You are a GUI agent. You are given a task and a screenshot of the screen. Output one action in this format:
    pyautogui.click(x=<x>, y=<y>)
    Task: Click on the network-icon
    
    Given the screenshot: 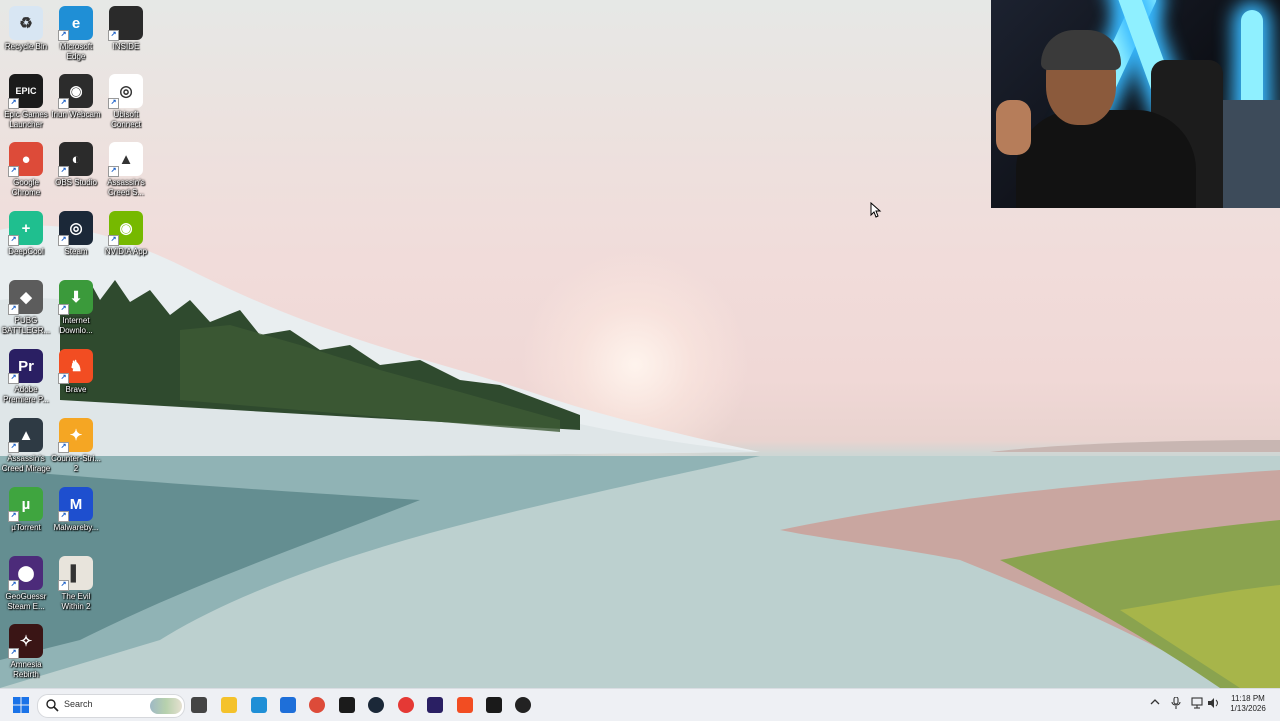 What is the action you would take?
    pyautogui.click(x=1197, y=703)
    